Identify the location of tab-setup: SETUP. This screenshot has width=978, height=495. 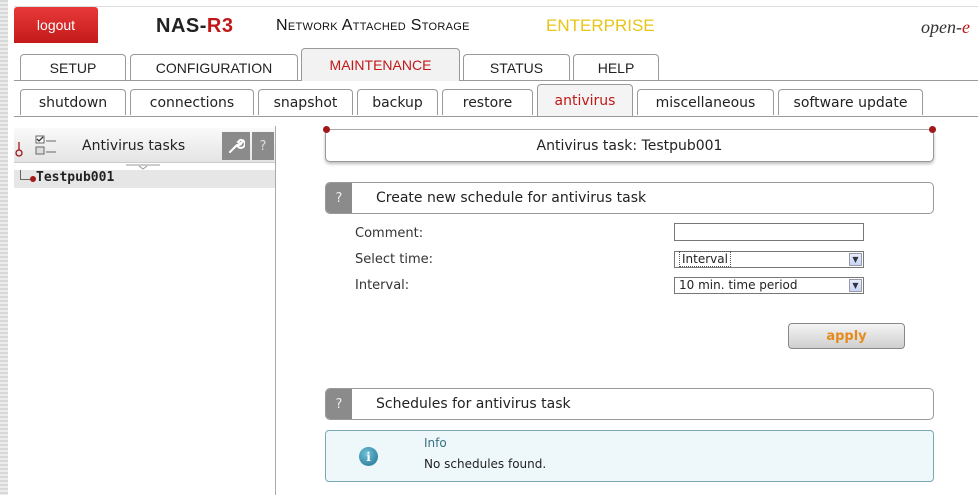
(73, 67).